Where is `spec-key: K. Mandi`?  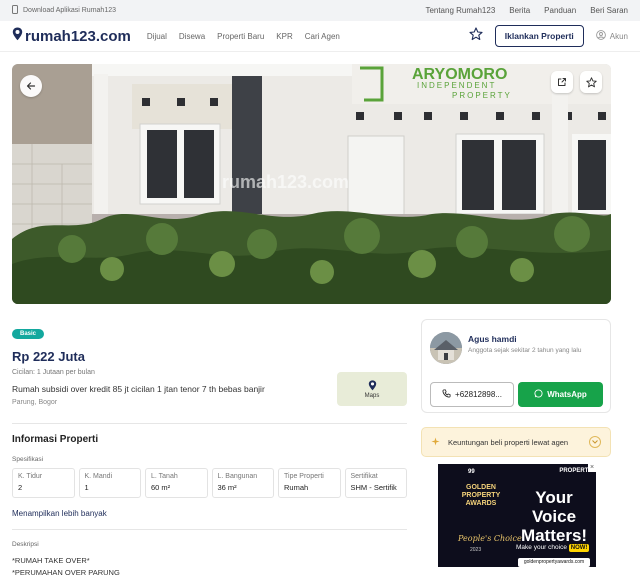 spec-key: K. Mandi is located at coordinates (98, 476).